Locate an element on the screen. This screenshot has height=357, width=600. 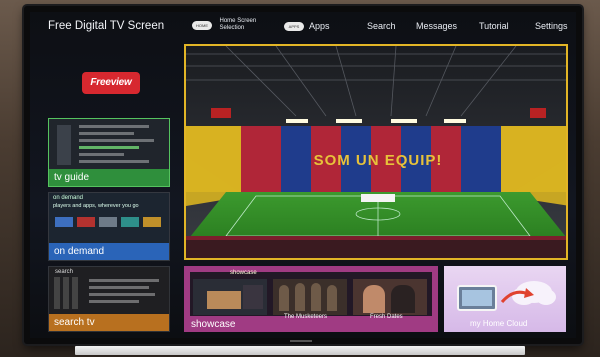
settings-menu-item: Settings is located at coordinates (551, 26).